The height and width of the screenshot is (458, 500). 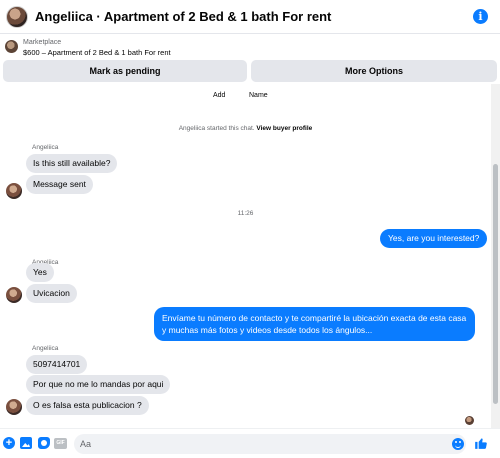 I want to click on gif-icon: GIF, so click(x=60, y=443).